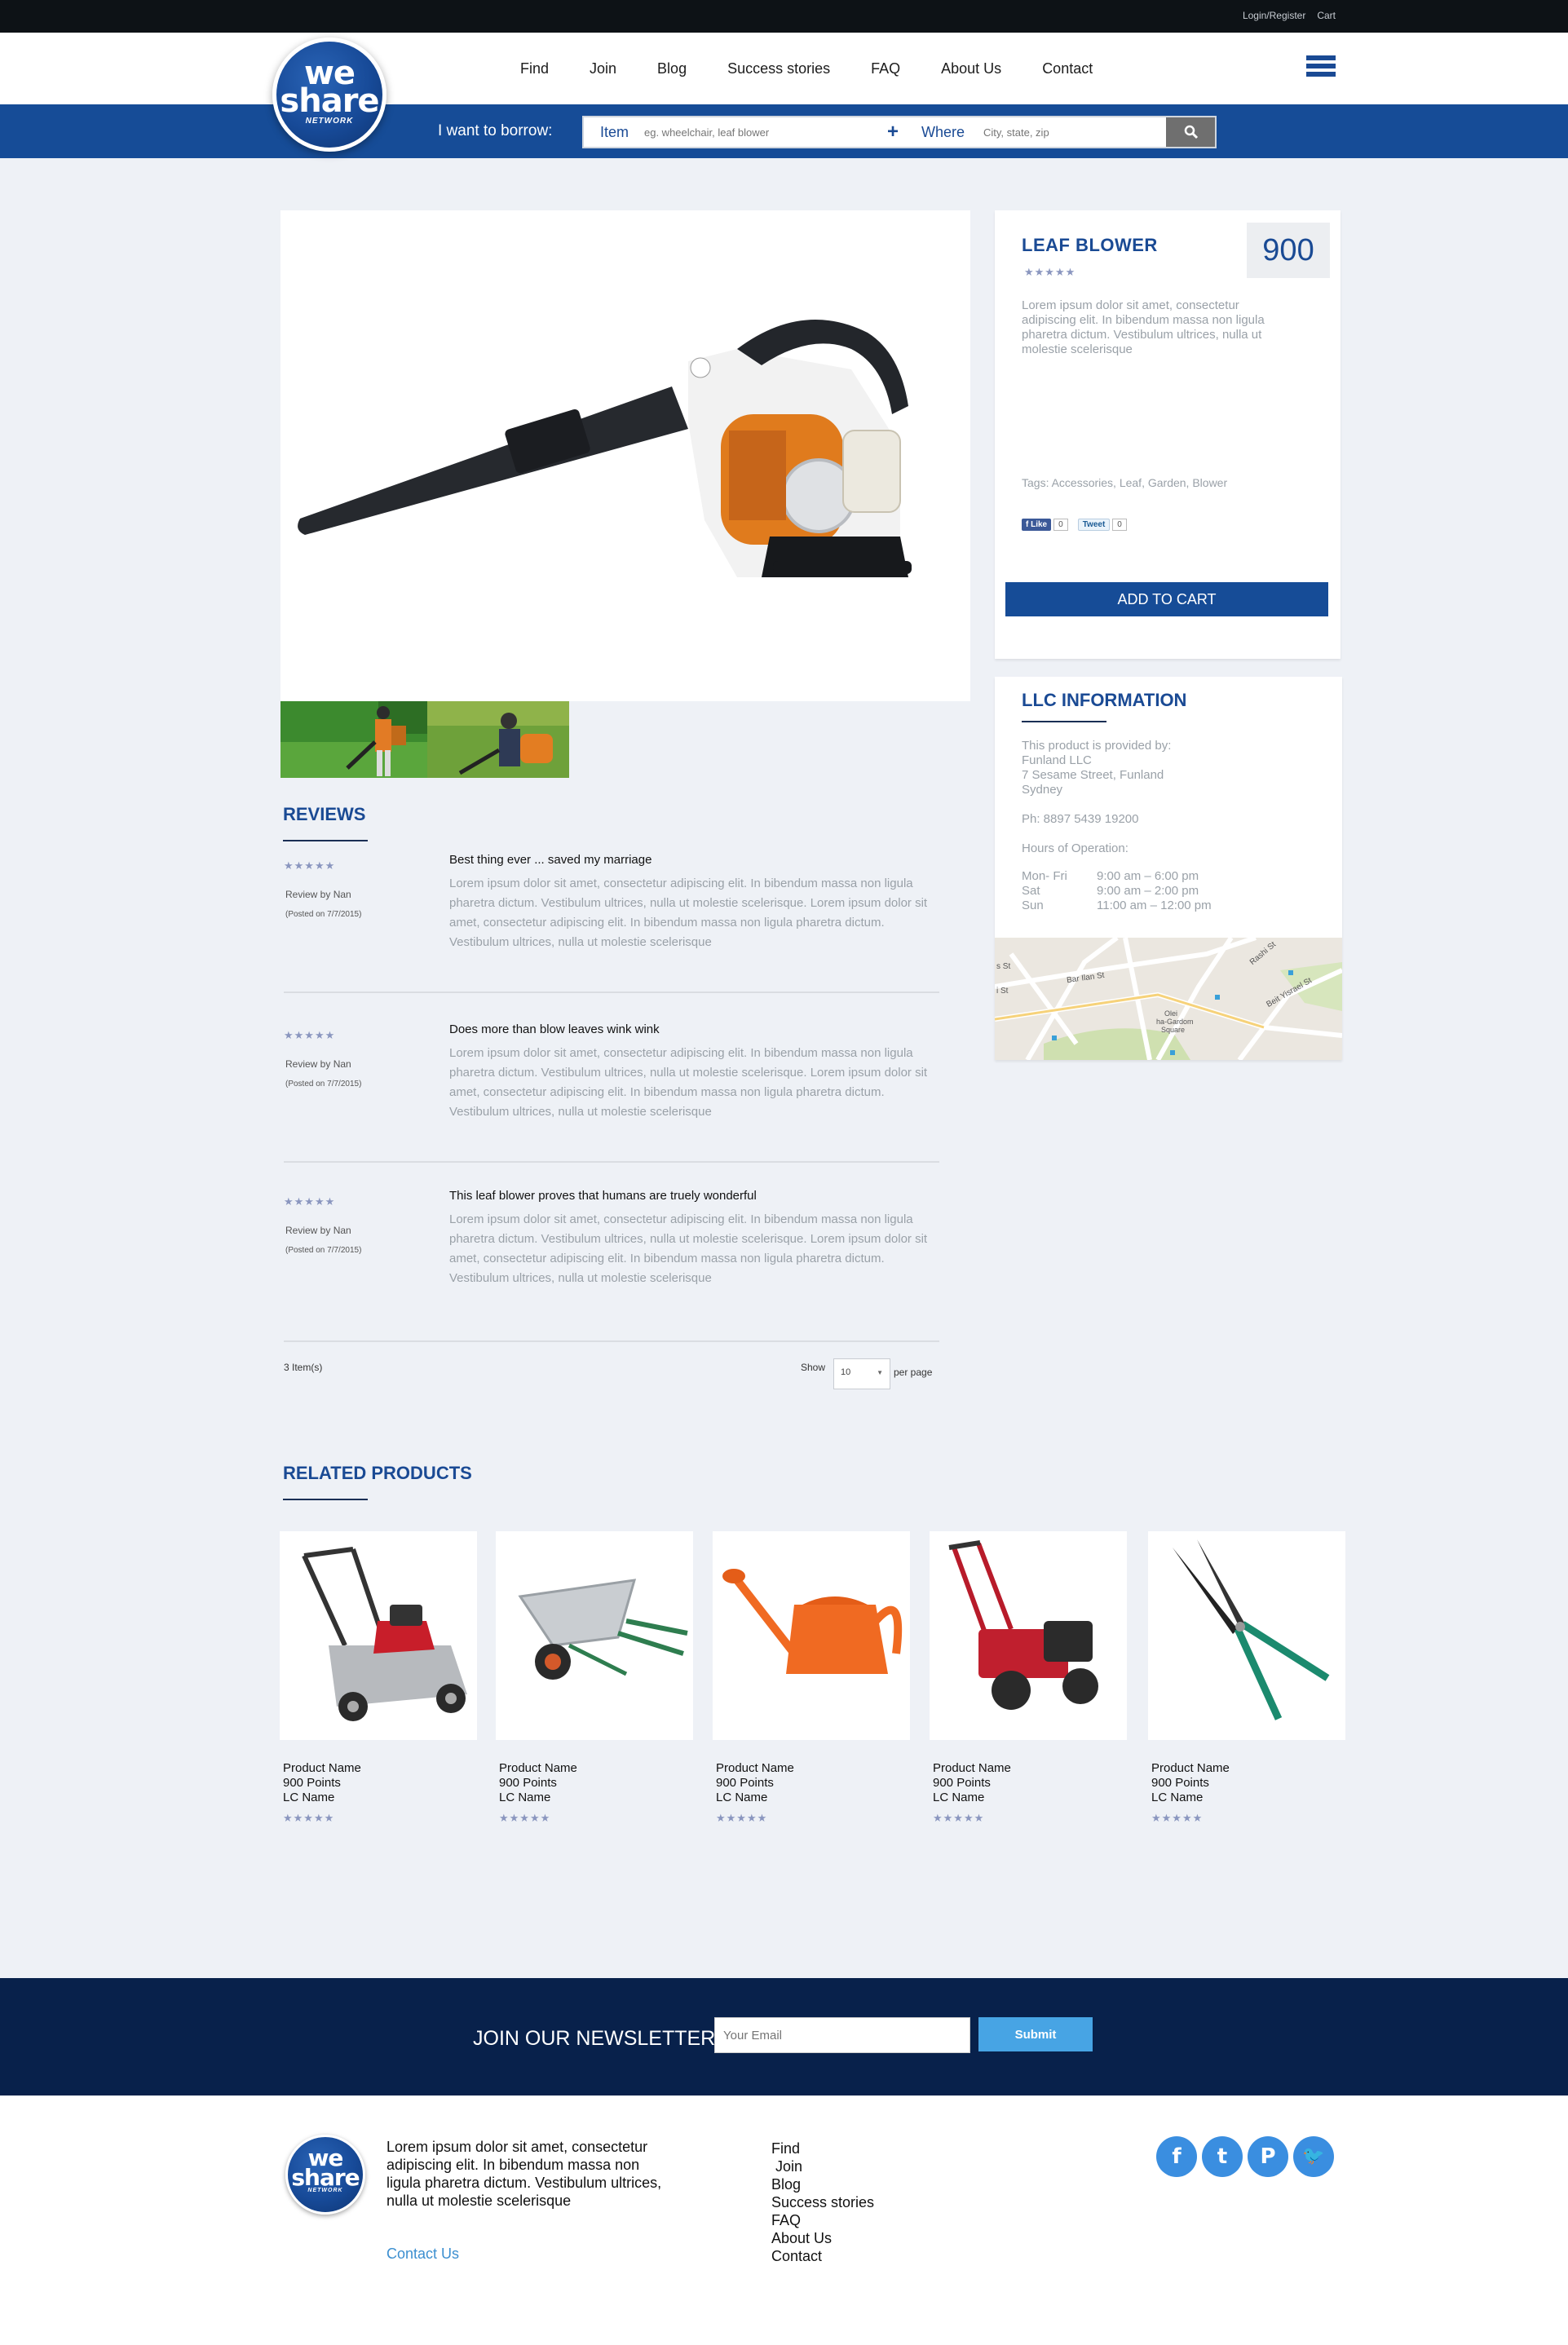  I want to click on lawn-mower-icon, so click(378, 1635).